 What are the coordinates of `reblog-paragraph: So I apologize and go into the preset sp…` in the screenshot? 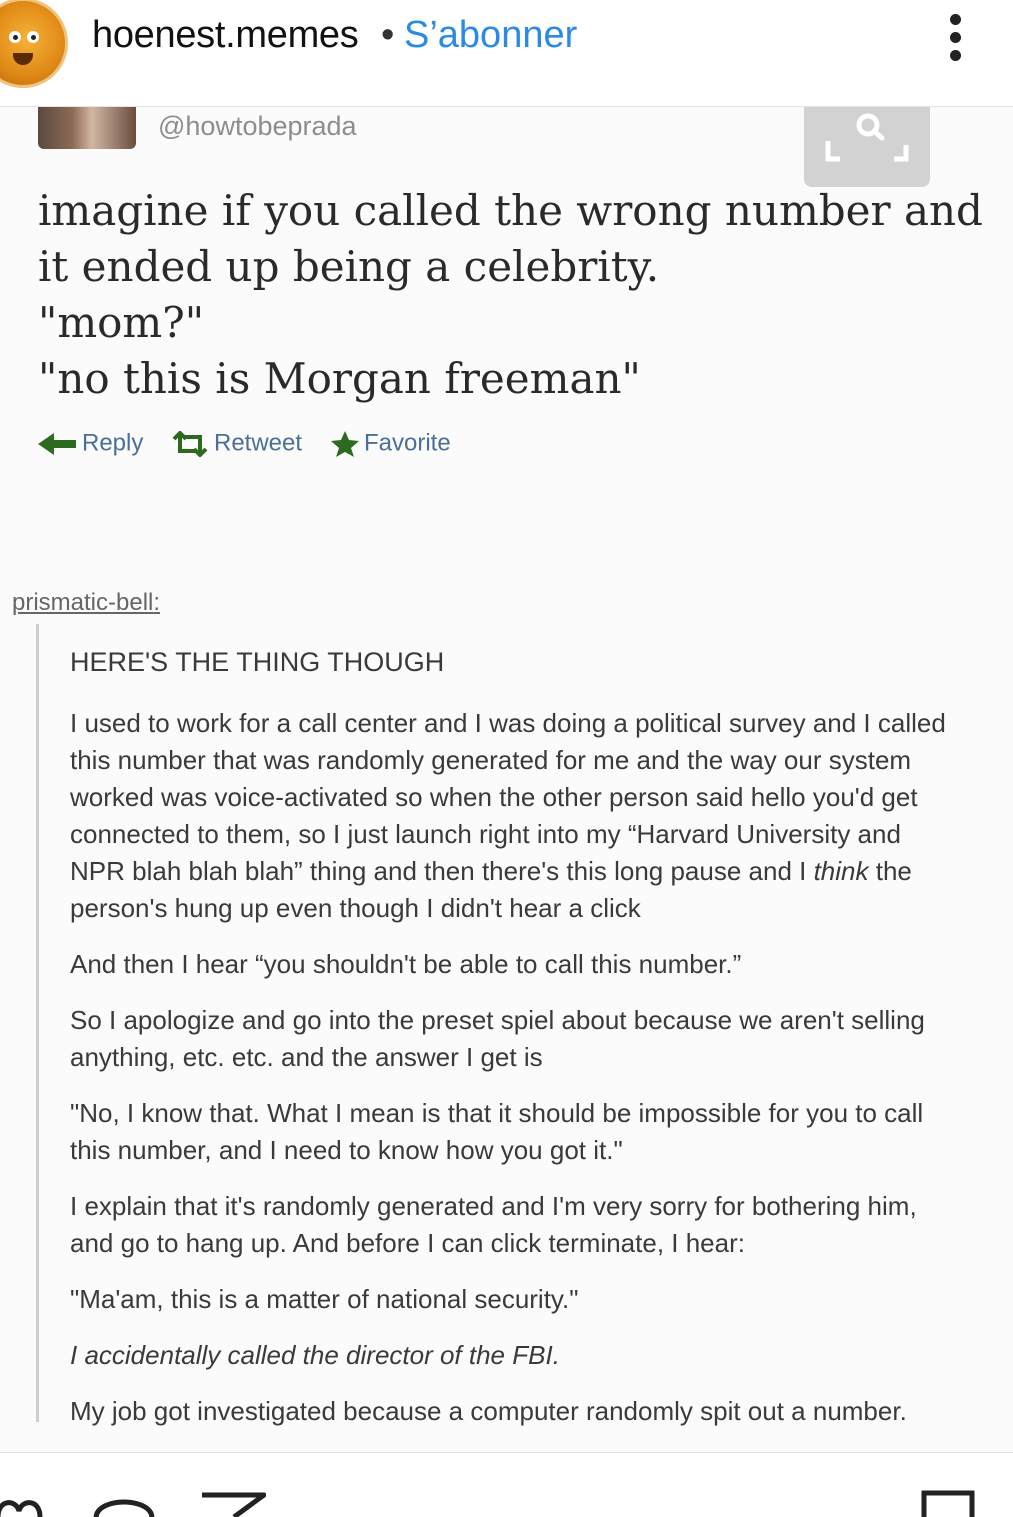 It's located at (497, 1038).